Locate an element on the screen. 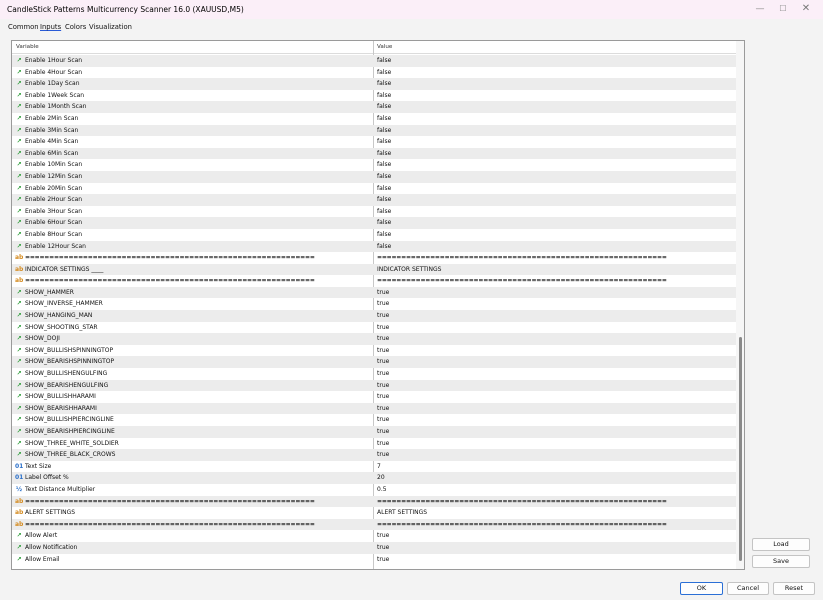  reset-button: Reset is located at coordinates (794, 588).